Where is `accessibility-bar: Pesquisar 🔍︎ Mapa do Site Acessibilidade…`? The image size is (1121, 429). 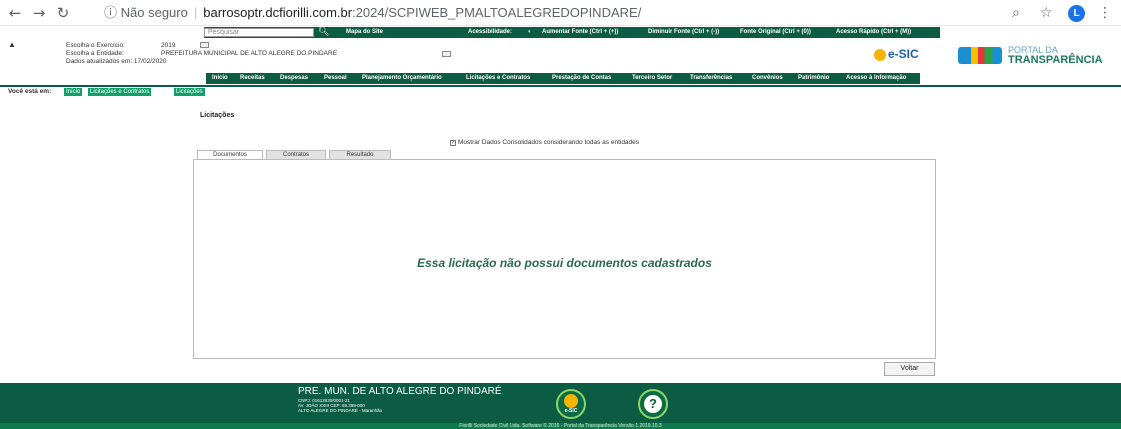 accessibility-bar: Pesquisar 🔍︎ Mapa do Site Acessibilidade… is located at coordinates (572, 32).